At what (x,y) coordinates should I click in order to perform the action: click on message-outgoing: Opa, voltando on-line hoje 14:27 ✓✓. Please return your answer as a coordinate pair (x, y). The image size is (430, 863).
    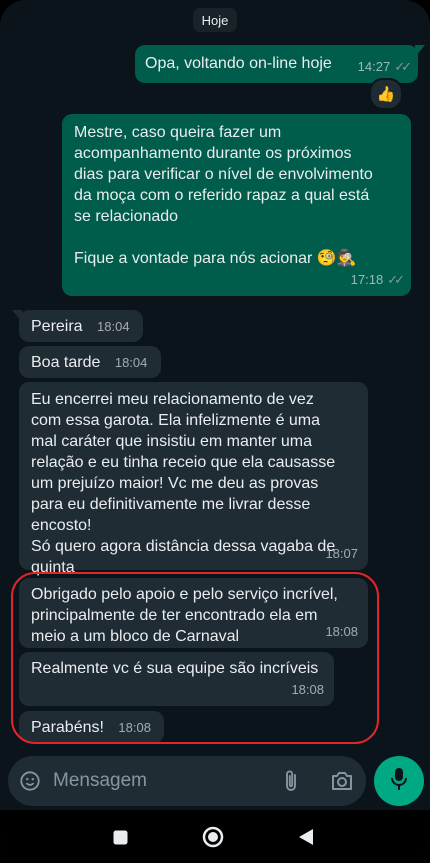
    Looking at the image, I should click on (280, 64).